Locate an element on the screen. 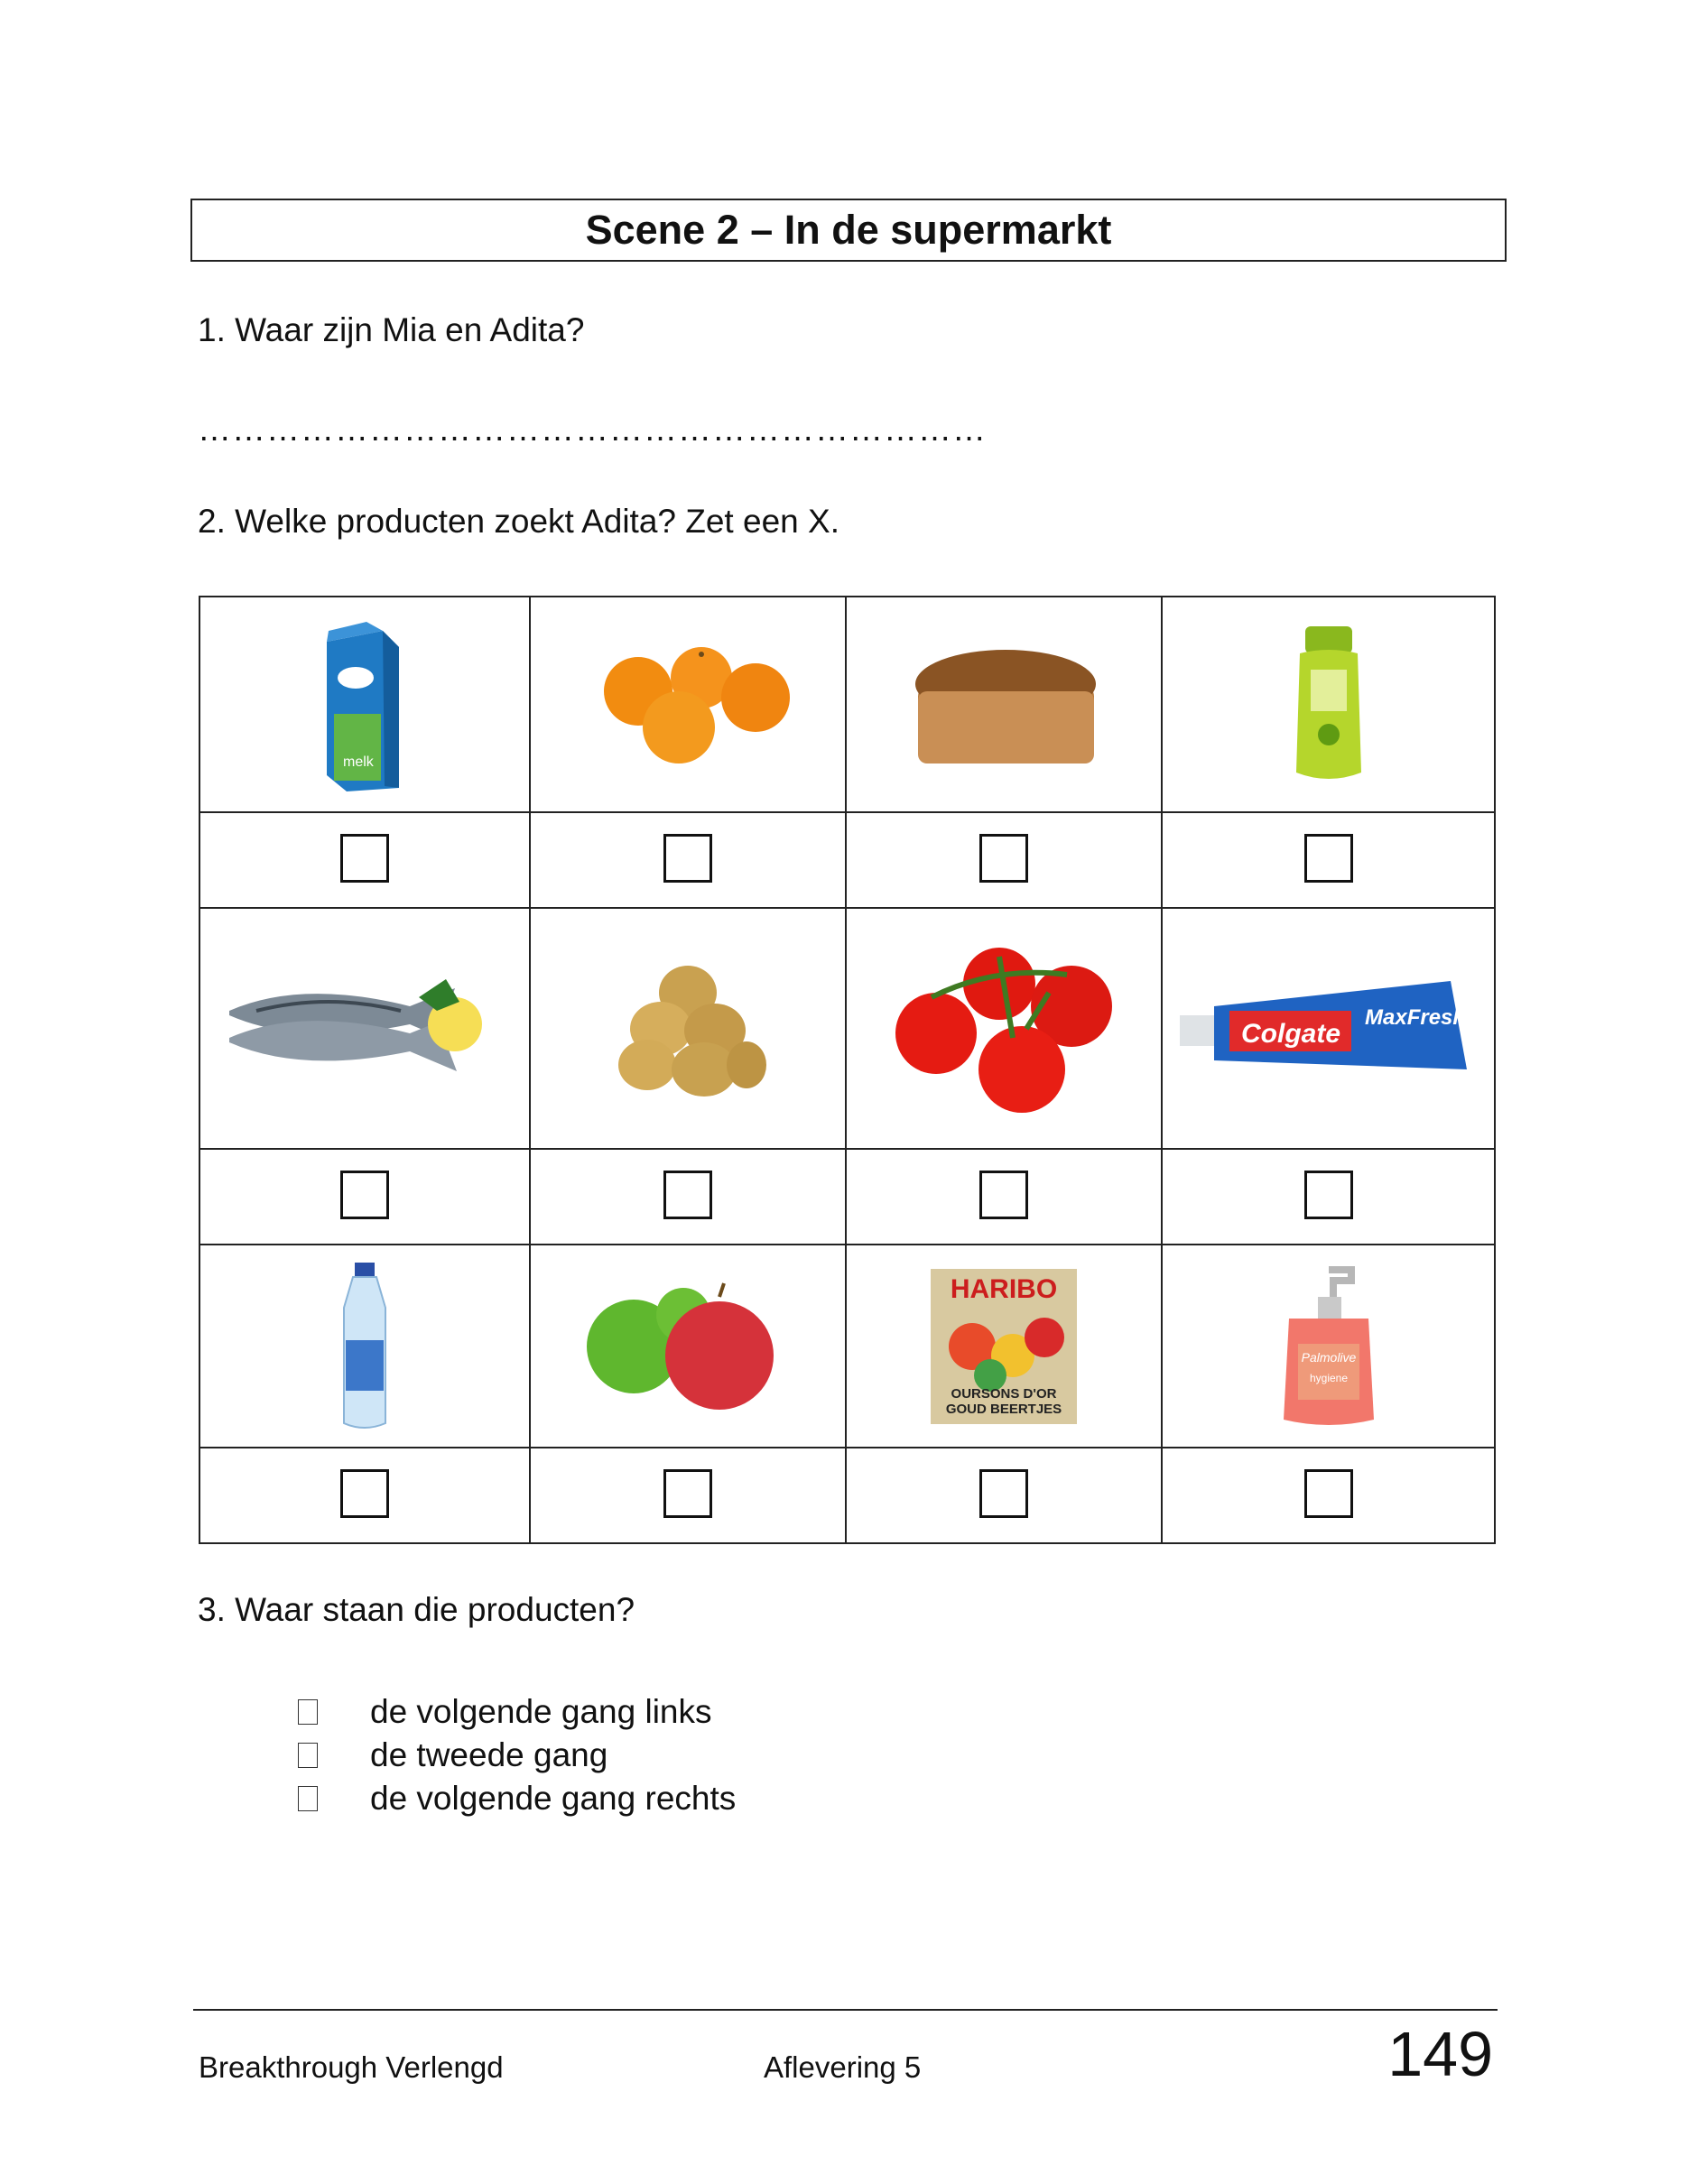 Image resolution: width=1688 pixels, height=2184 pixels. shampoo-bottle-image is located at coordinates (1328, 702).